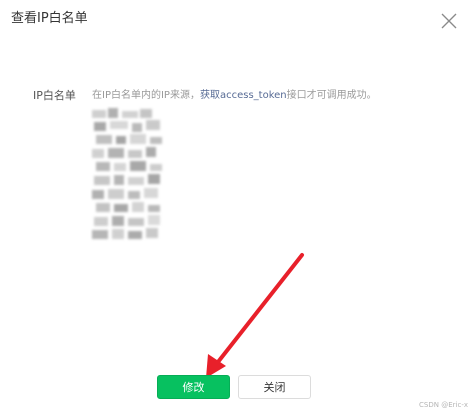  Describe the element at coordinates (260, 308) in the screenshot. I see `arrow-shaft` at that location.